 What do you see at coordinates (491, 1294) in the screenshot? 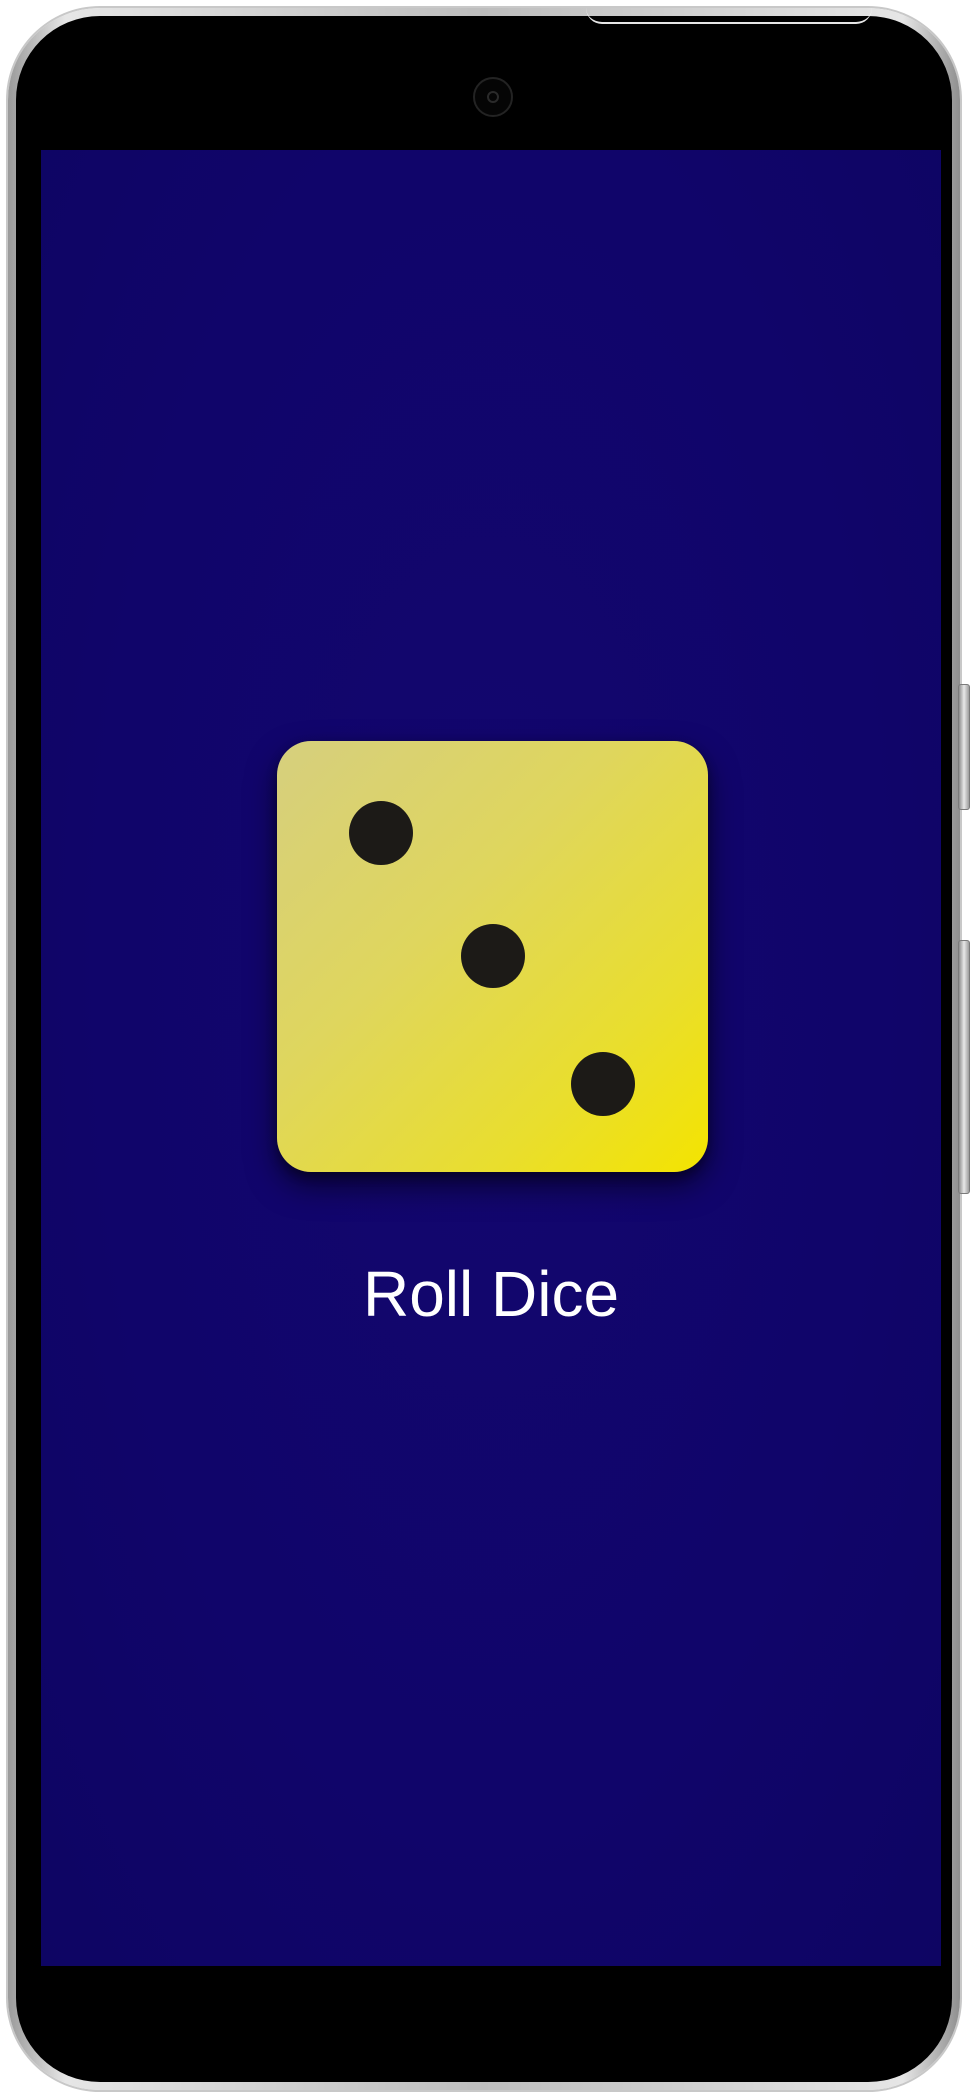
I see `roll-dice-label: Roll Dice` at bounding box center [491, 1294].